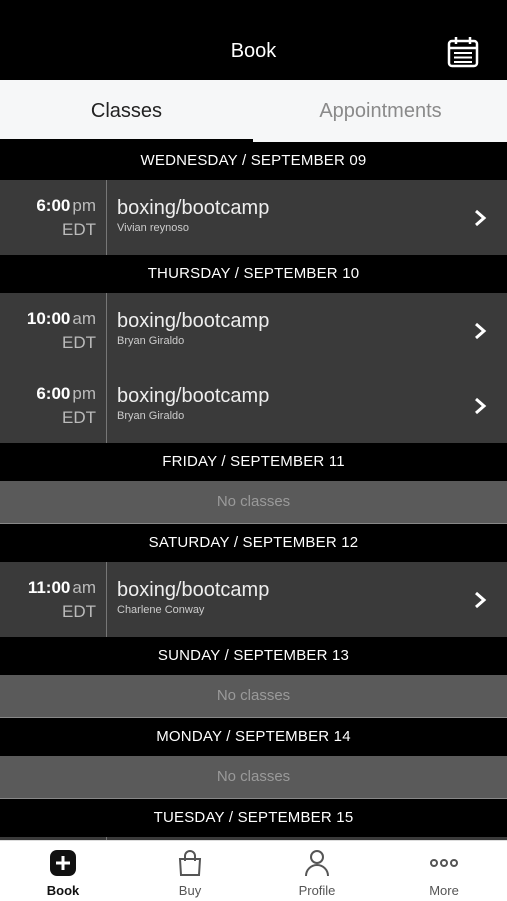 The image size is (507, 901). What do you see at coordinates (444, 871) in the screenshot?
I see `tabbar-item-more: More` at bounding box center [444, 871].